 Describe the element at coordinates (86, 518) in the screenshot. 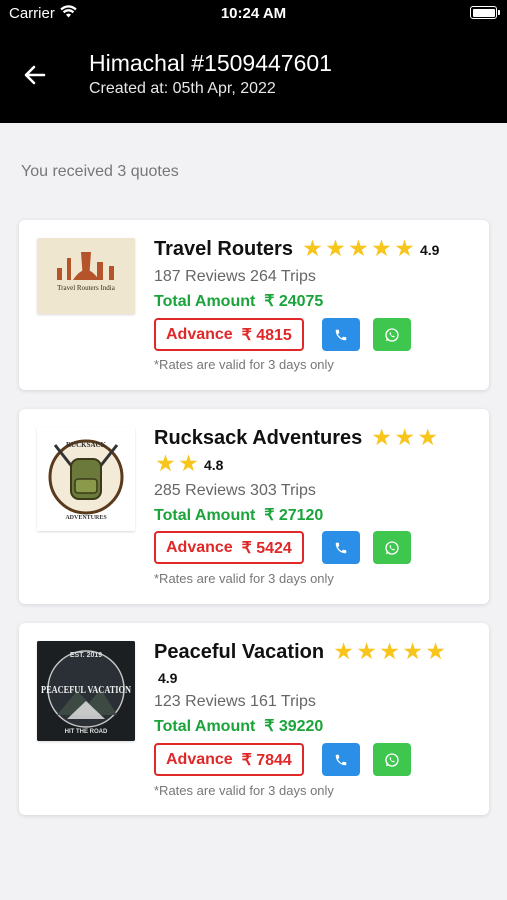

I see `logo-text: ADVENTURES` at that location.